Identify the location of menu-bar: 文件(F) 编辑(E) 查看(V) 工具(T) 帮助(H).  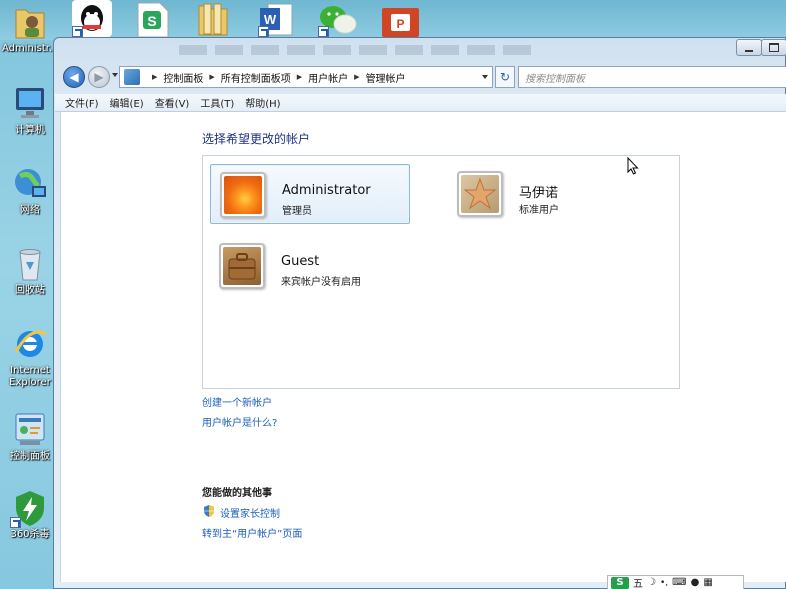
(420, 103).